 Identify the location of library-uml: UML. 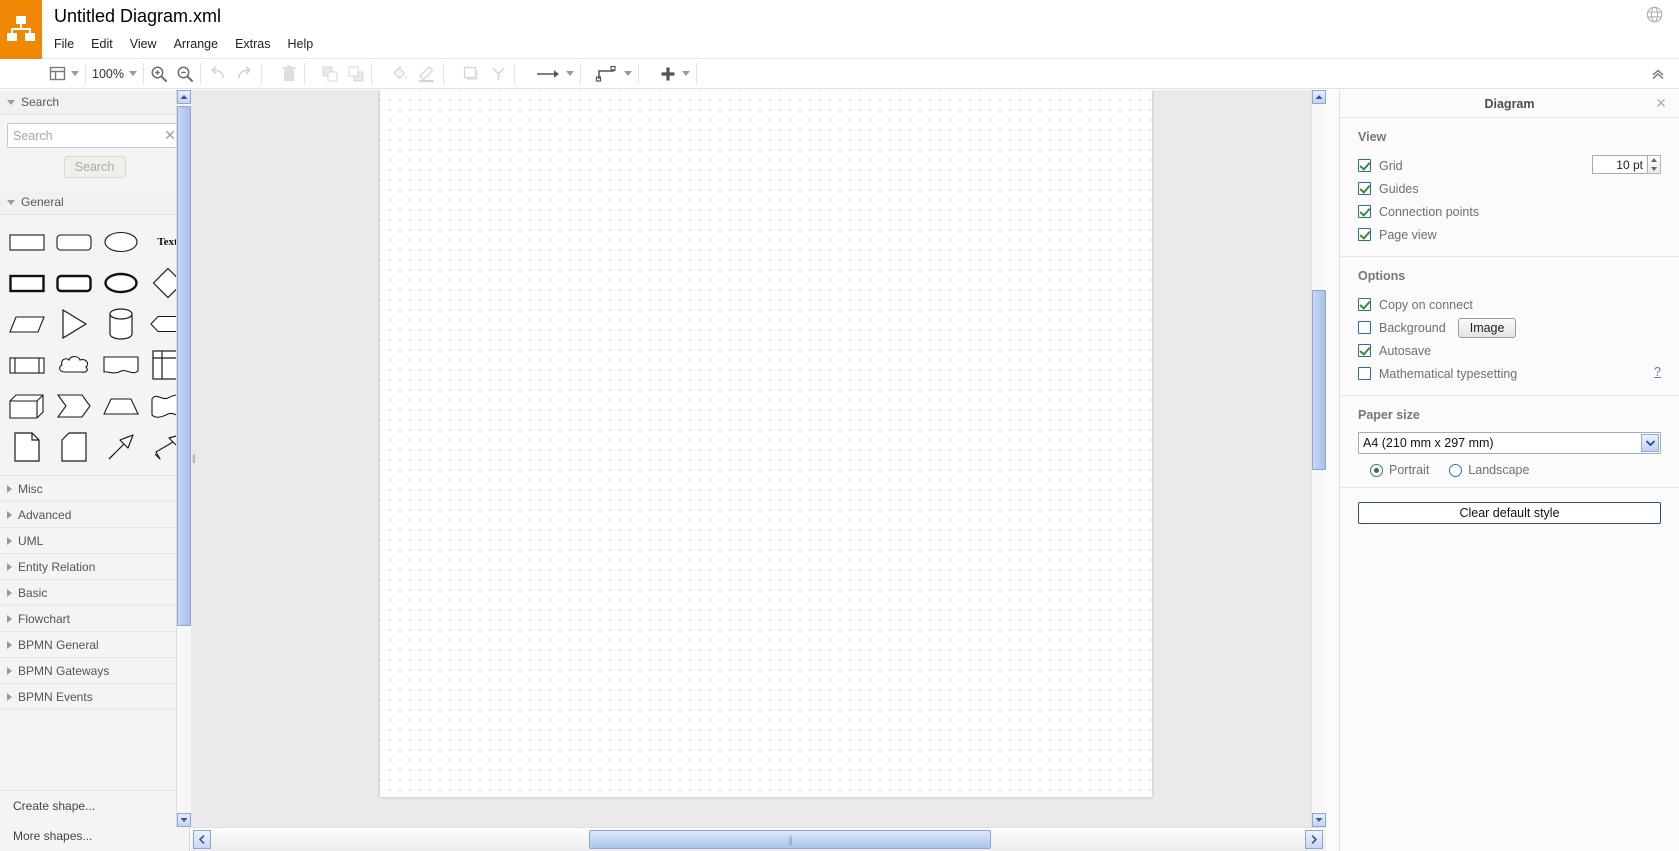
(94, 541).